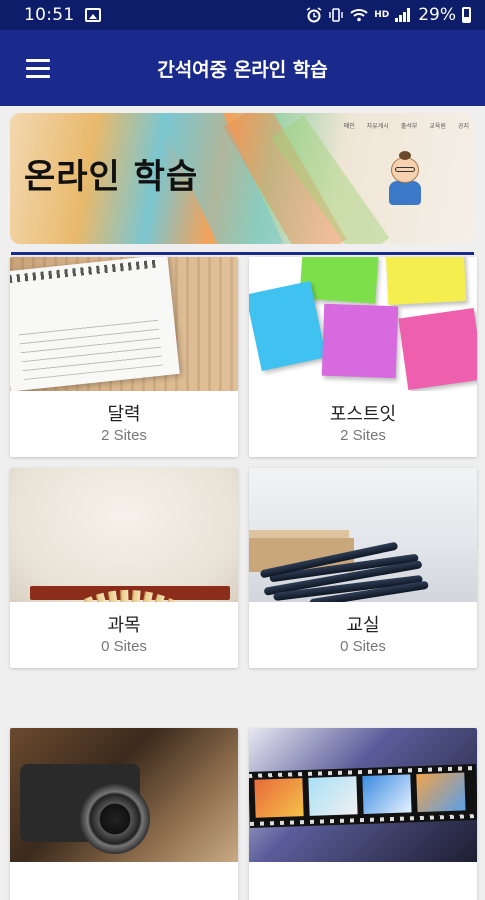  Describe the element at coordinates (111, 177) in the screenshot. I see `banner-heading: 온라인 학습` at that location.